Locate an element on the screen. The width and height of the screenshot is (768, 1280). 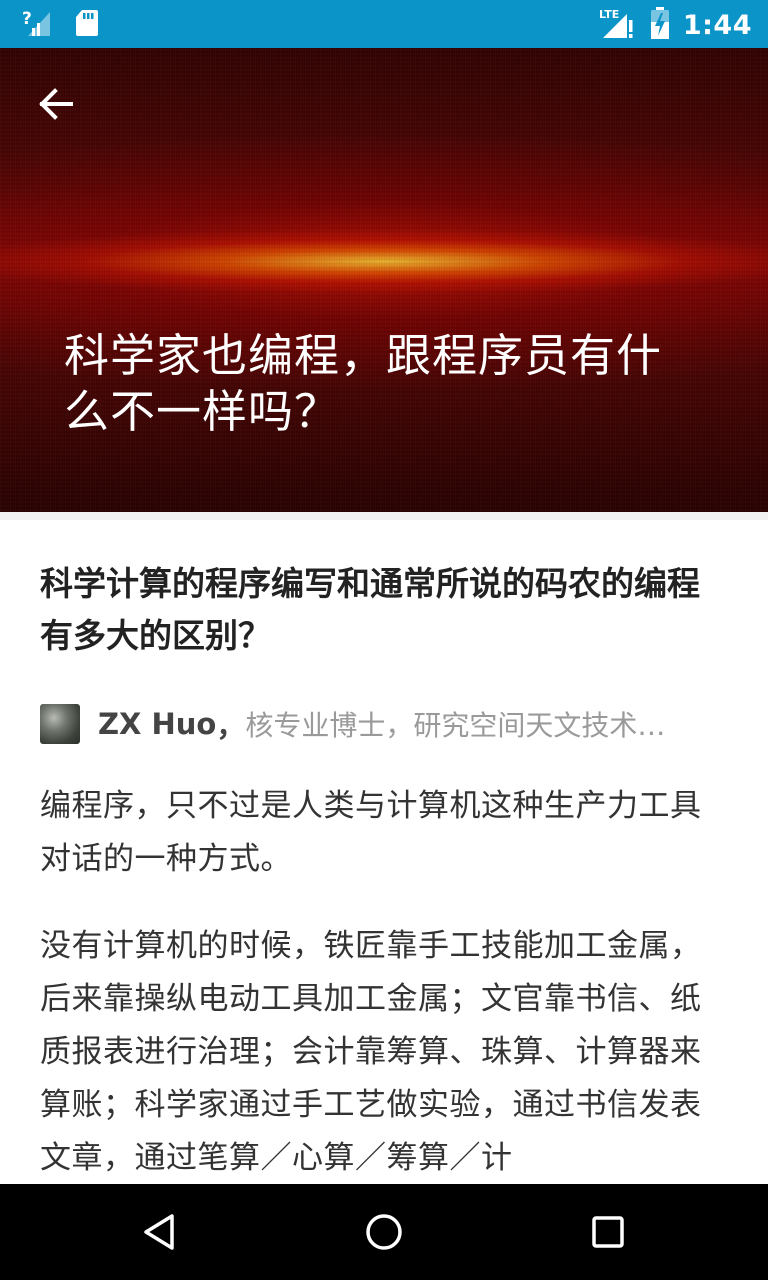
status-left-icons: ? is located at coordinates (61, 25).